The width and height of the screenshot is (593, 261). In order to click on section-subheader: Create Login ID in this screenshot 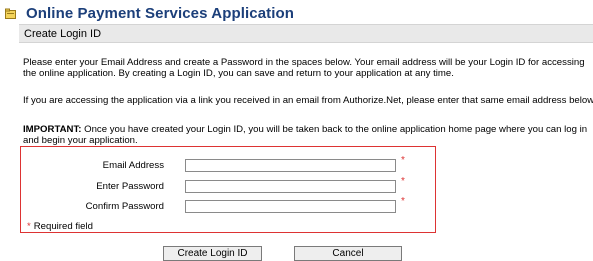, I will do `click(306, 33)`.